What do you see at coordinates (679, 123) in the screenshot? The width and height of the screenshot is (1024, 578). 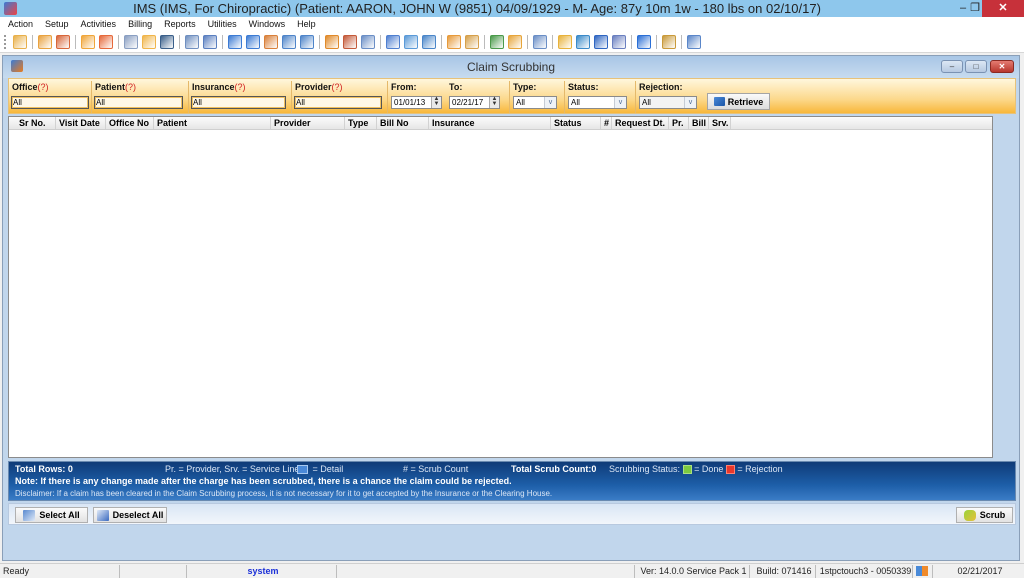 I see `column-provider-flag: Pr.` at bounding box center [679, 123].